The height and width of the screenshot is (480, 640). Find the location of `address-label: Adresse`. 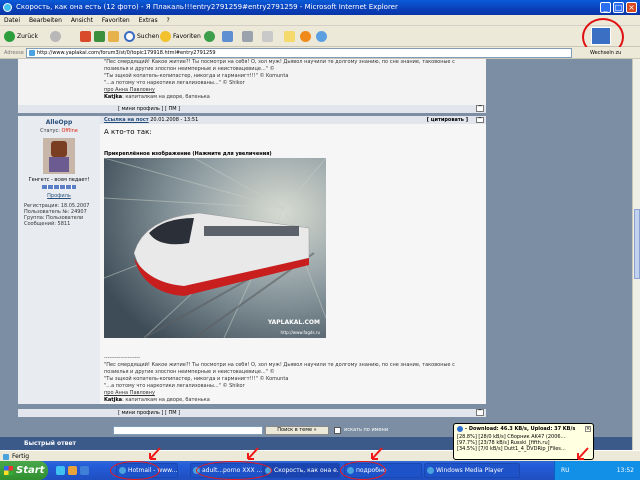

address-label: Adresse is located at coordinates (14, 53).